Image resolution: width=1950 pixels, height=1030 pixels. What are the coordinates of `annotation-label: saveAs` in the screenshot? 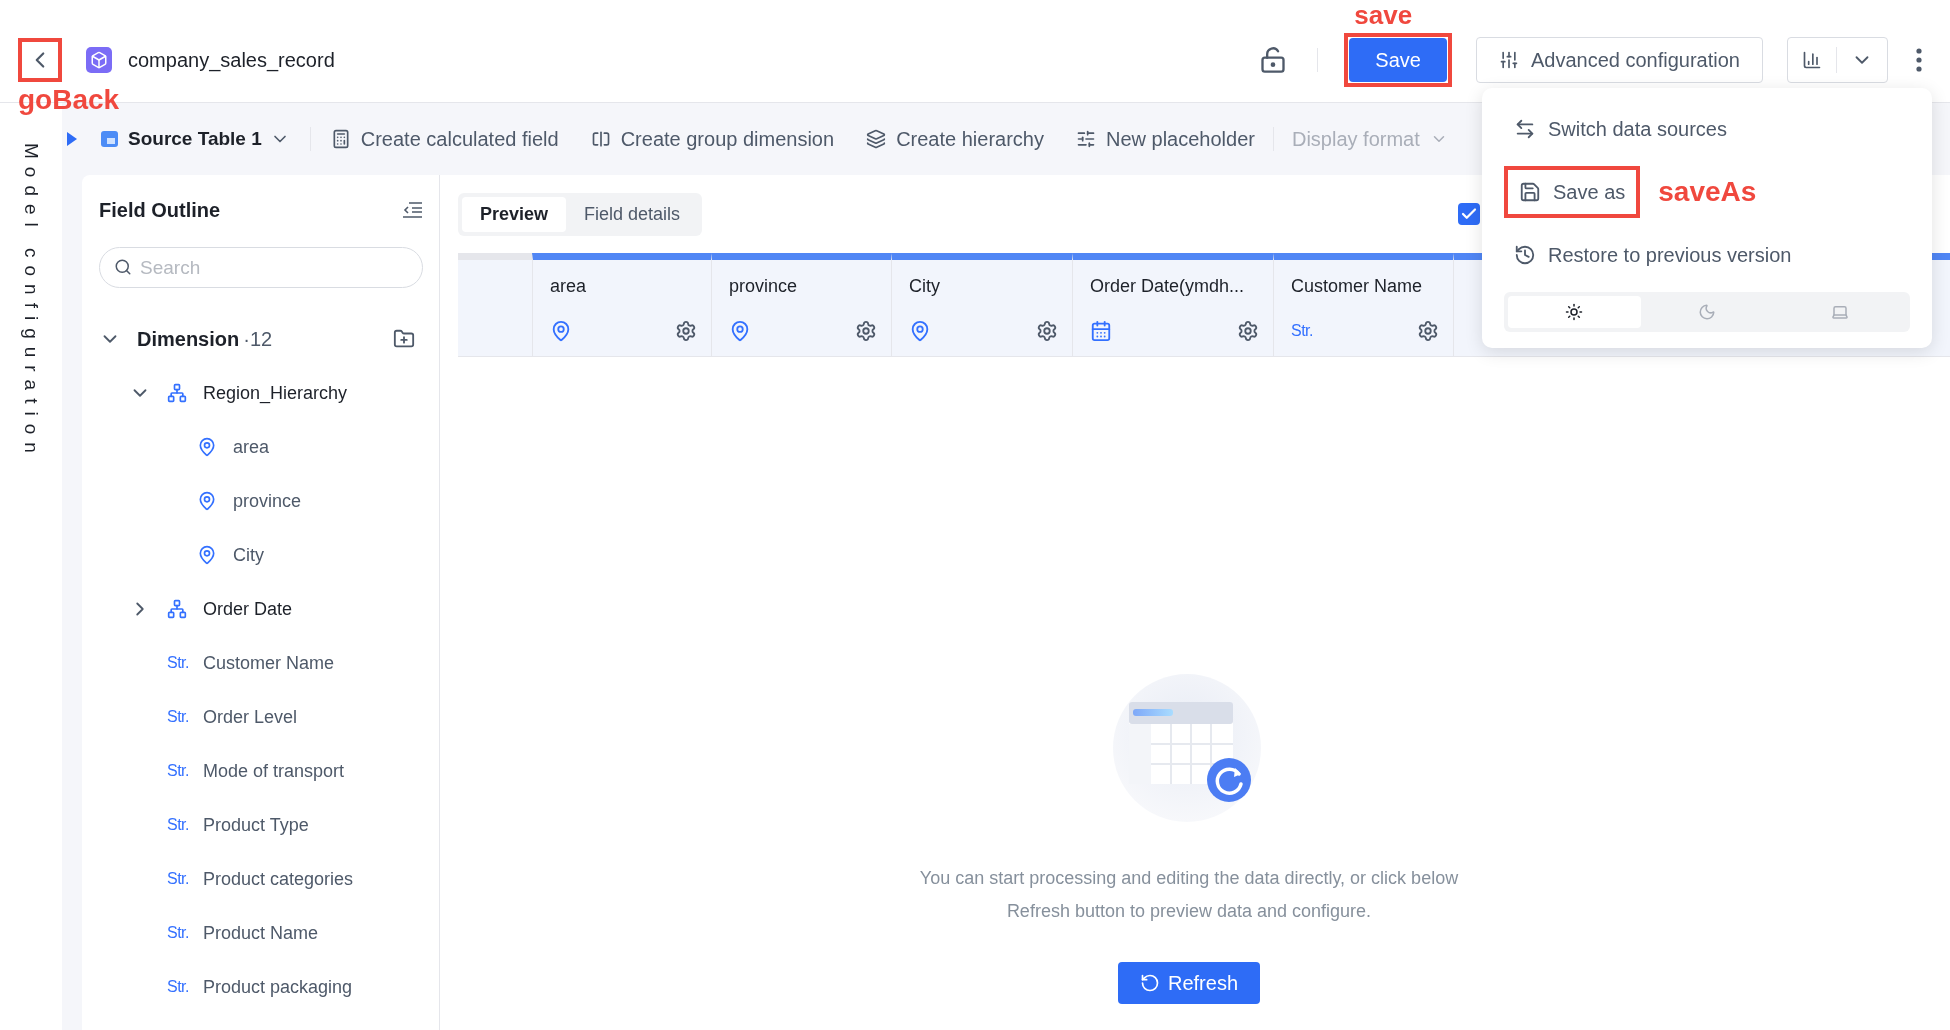 It's located at (1707, 192).